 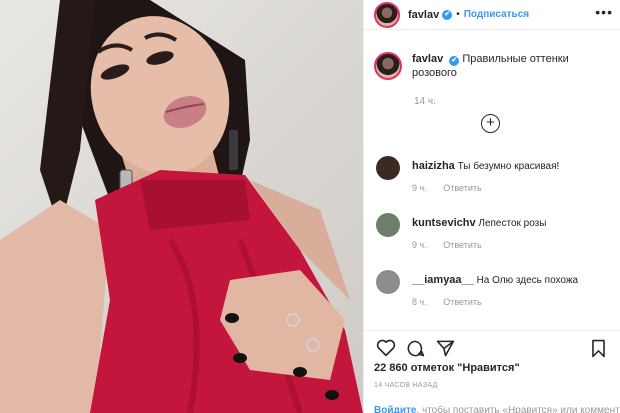 What do you see at coordinates (527, 280) in the screenshot?
I see `comment-text: На Олю здесь похожа` at bounding box center [527, 280].